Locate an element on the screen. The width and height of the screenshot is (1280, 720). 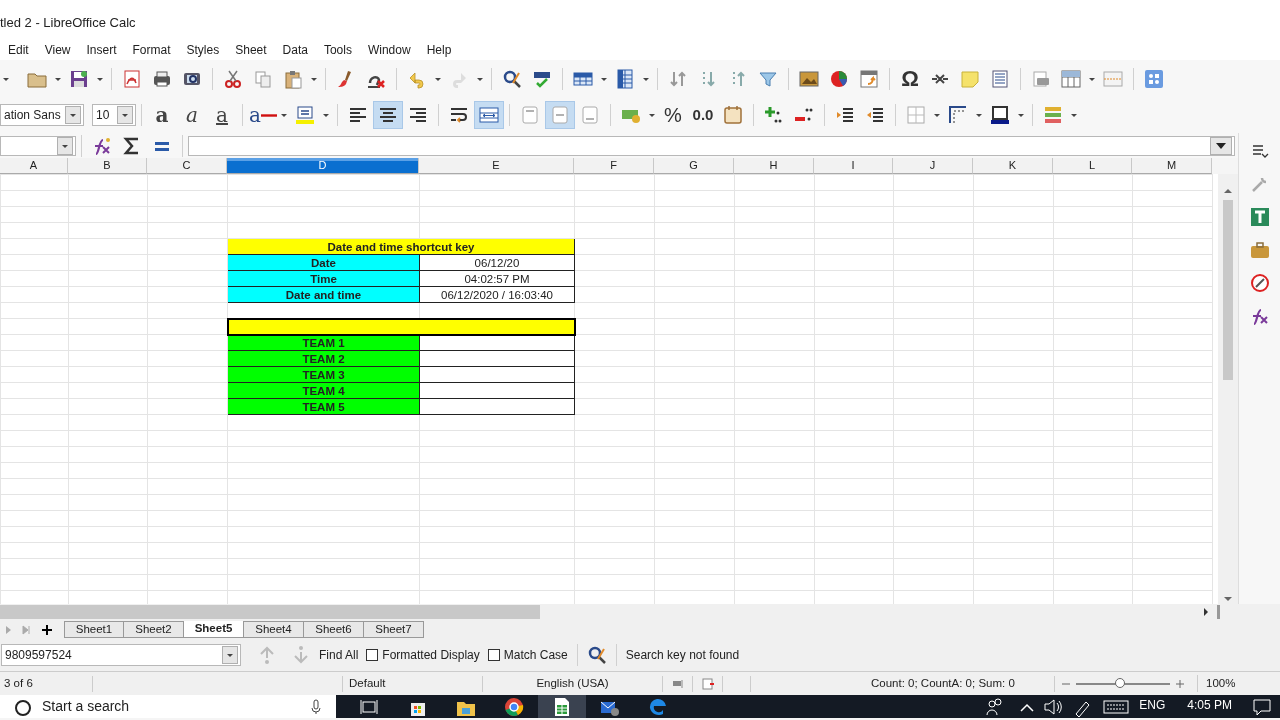
border-color-icon is located at coordinates (1000, 115).